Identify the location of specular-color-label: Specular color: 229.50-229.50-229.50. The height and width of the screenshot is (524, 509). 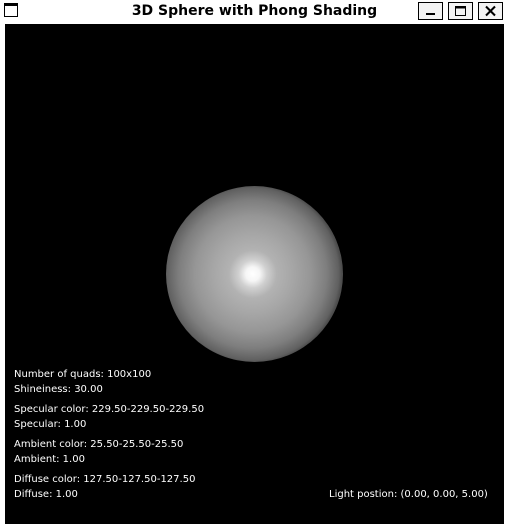
(109, 409).